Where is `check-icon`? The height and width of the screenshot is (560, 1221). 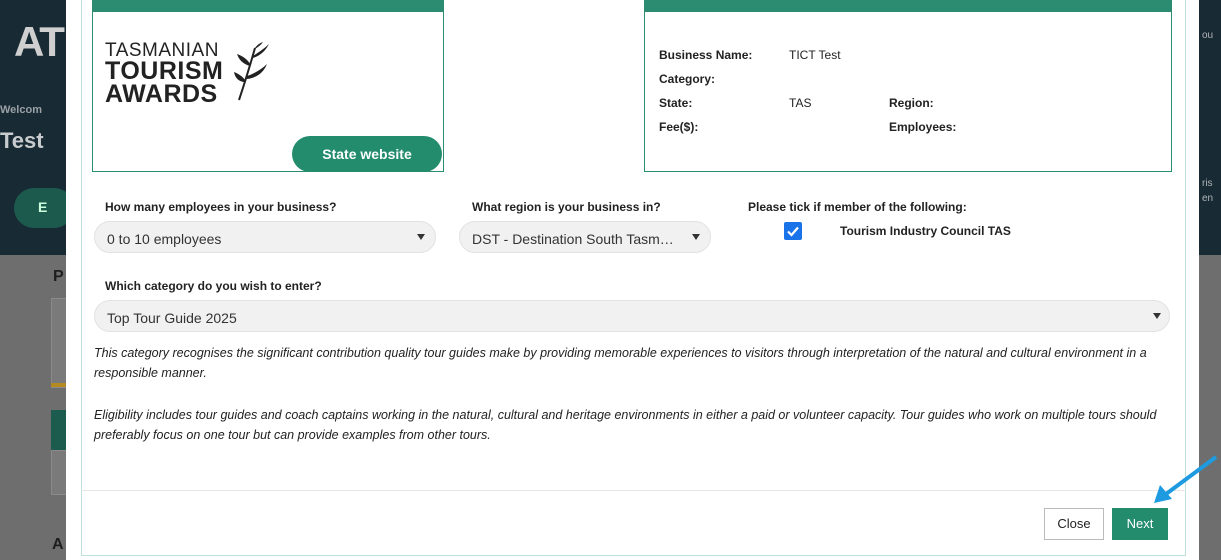 check-icon is located at coordinates (793, 231).